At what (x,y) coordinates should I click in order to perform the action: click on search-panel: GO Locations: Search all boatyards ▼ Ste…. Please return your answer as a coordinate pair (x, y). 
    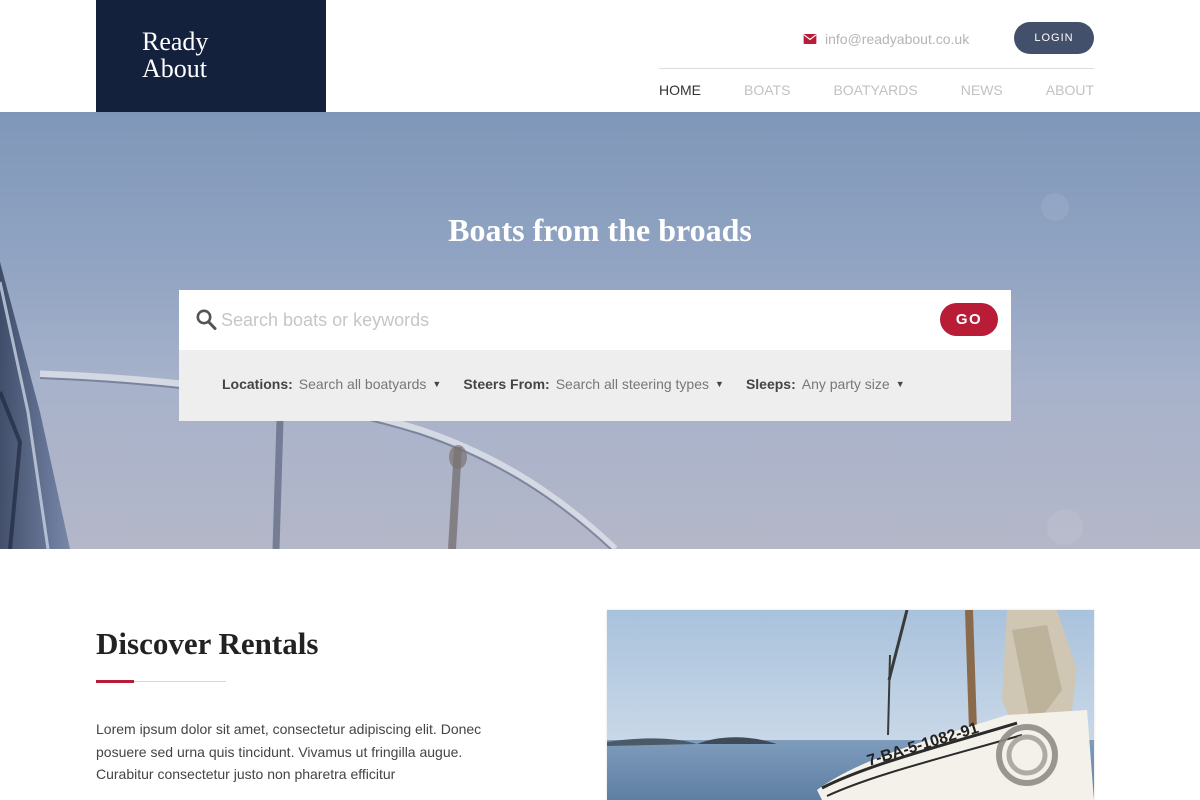
    Looking at the image, I should click on (595, 355).